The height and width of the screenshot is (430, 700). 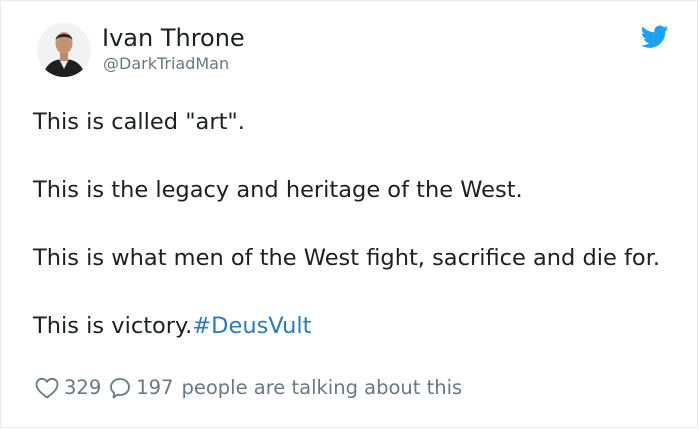 What do you see at coordinates (113, 326) in the screenshot?
I see `tweet-line: This is victory.` at bounding box center [113, 326].